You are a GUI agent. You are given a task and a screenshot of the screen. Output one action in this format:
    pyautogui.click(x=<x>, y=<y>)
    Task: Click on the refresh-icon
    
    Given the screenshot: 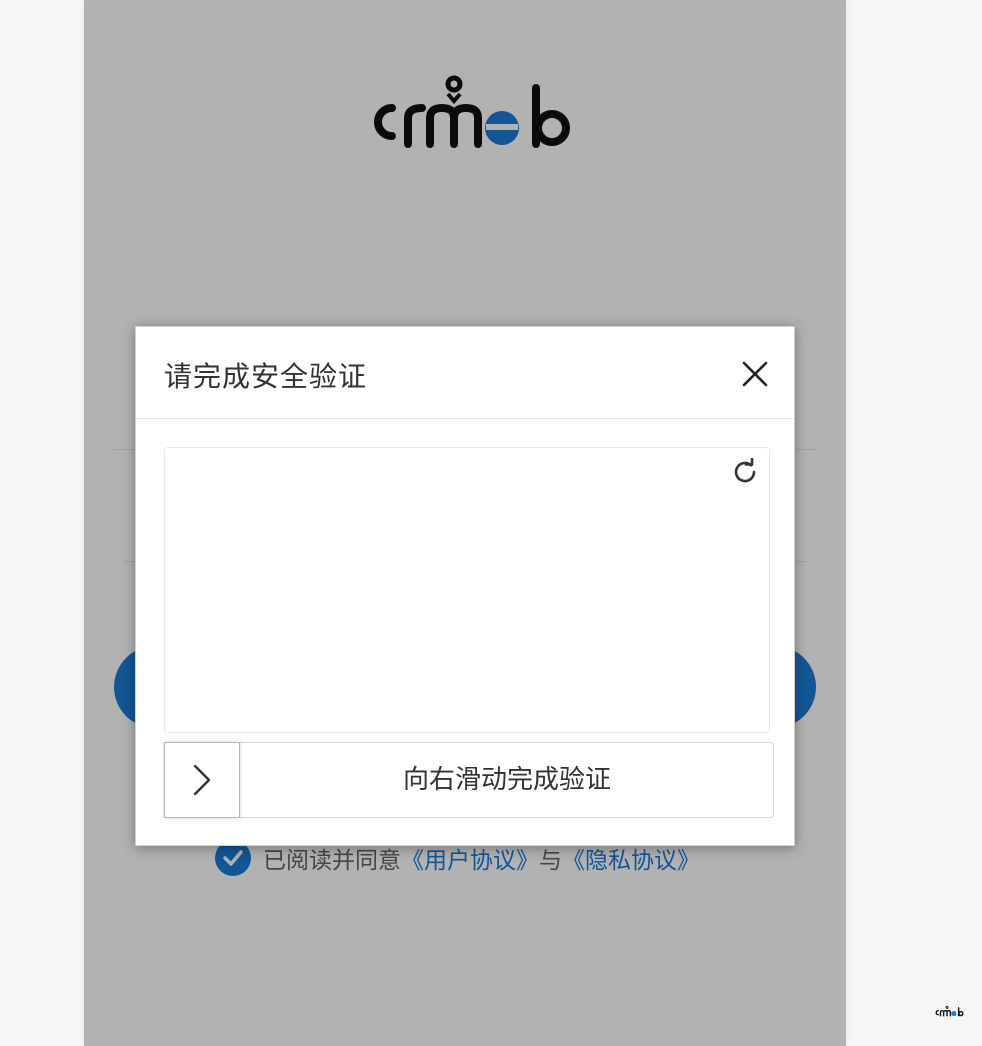 What is the action you would take?
    pyautogui.click(x=745, y=470)
    